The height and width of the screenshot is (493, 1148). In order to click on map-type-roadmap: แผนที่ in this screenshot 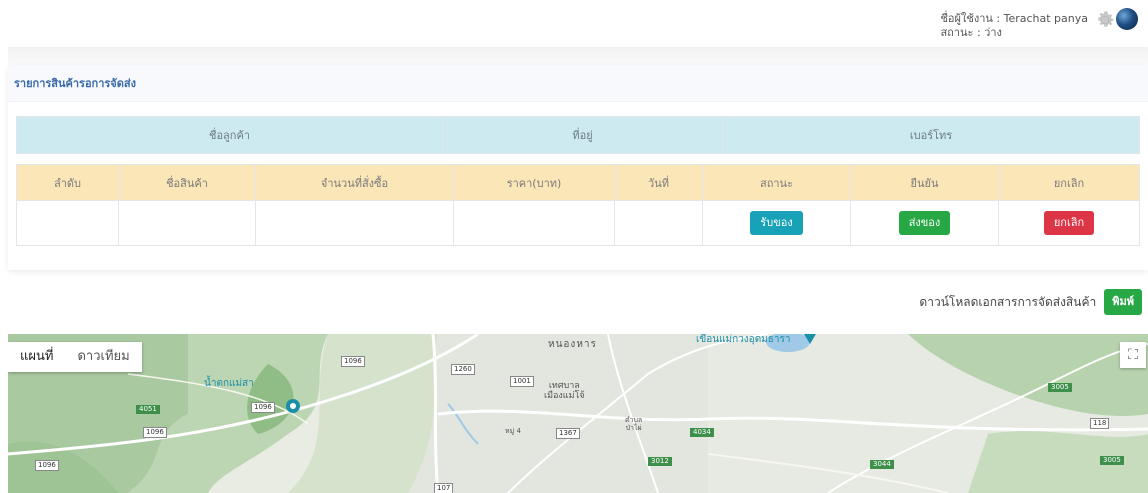, I will do `click(36, 357)`.